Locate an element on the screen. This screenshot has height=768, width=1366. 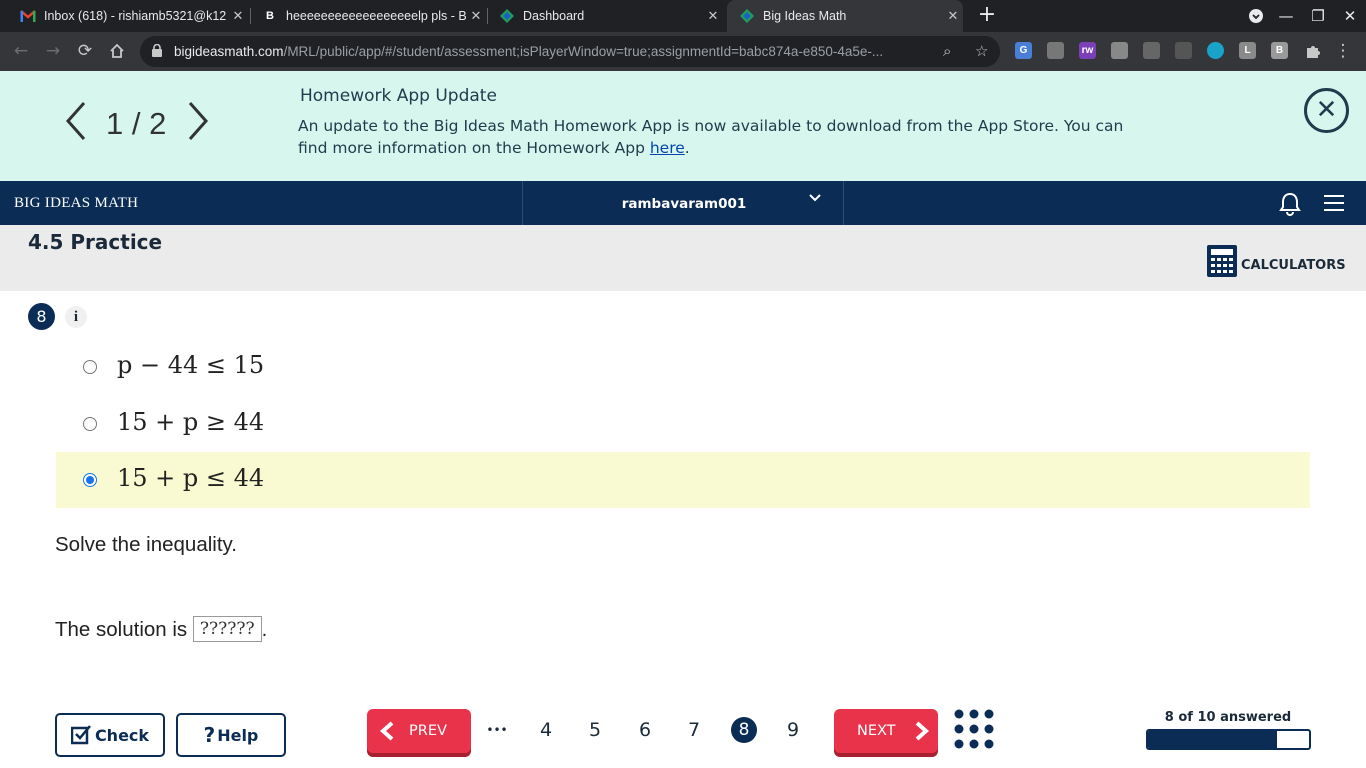
tab-title: heeeeeeeeeeeeeeeeeelp pls - Bra is located at coordinates (376, 16).